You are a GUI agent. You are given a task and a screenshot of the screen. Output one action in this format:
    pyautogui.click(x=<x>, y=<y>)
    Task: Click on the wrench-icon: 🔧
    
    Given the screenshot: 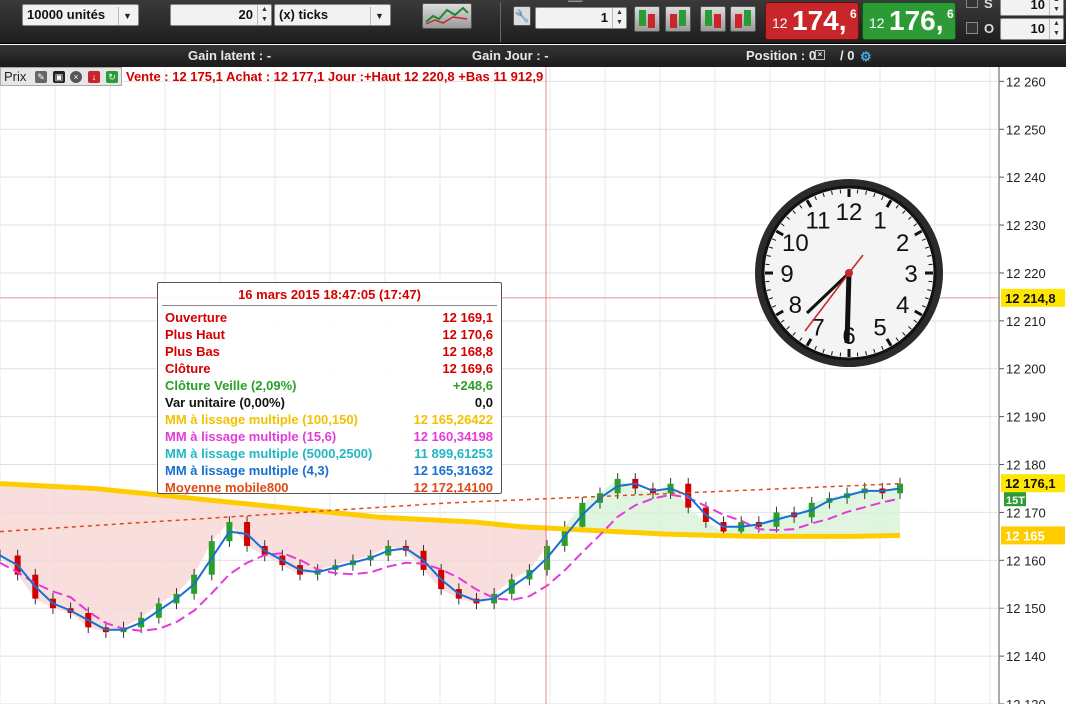 What is the action you would take?
    pyautogui.click(x=522, y=16)
    